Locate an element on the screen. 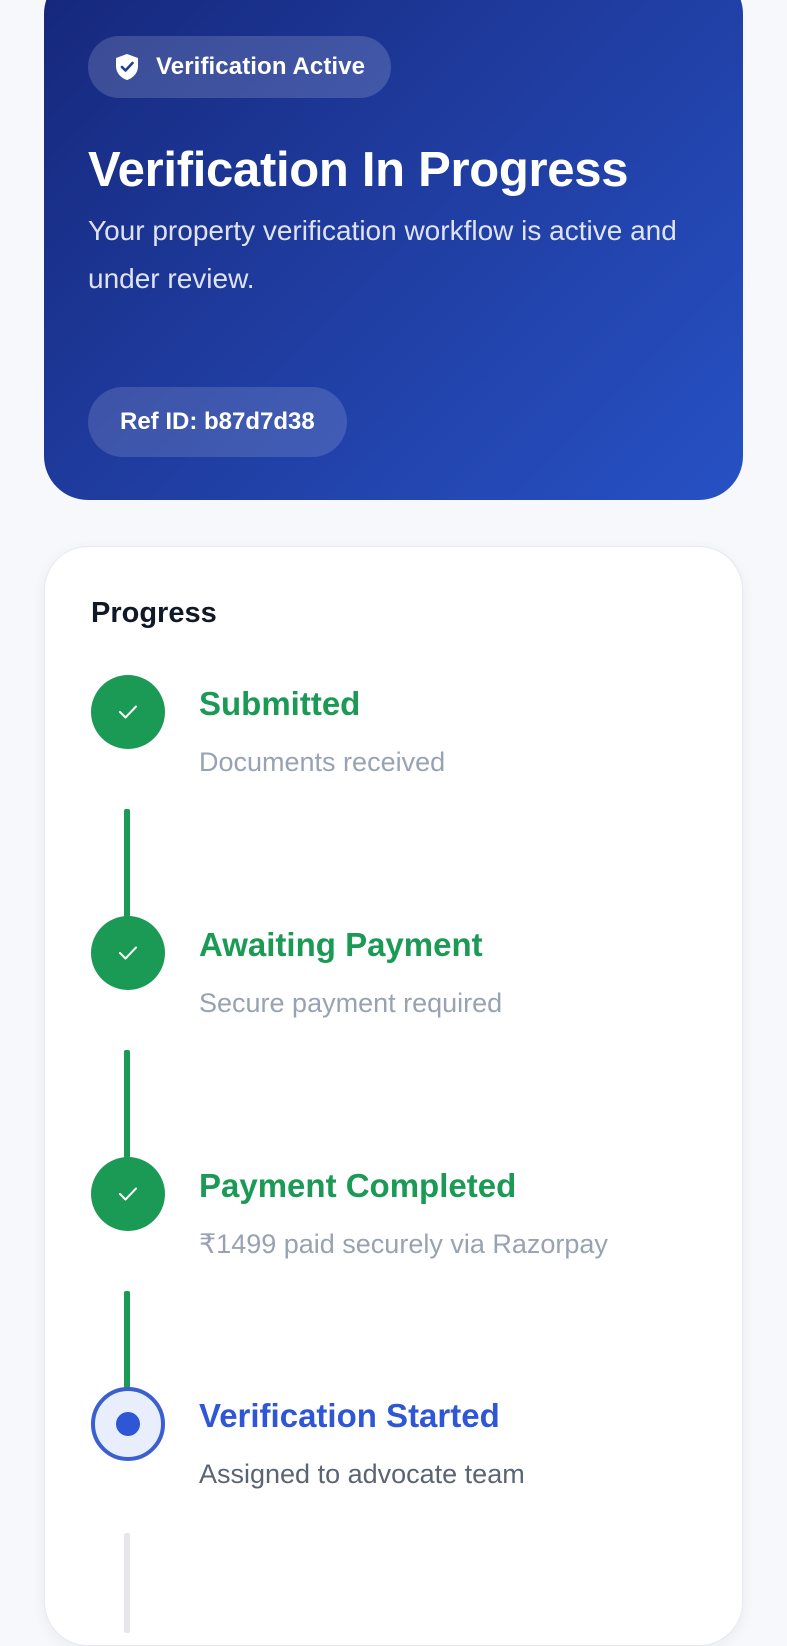 Image resolution: width=787 pixels, height=1646 pixels. active-dot-icon is located at coordinates (128, 1424).